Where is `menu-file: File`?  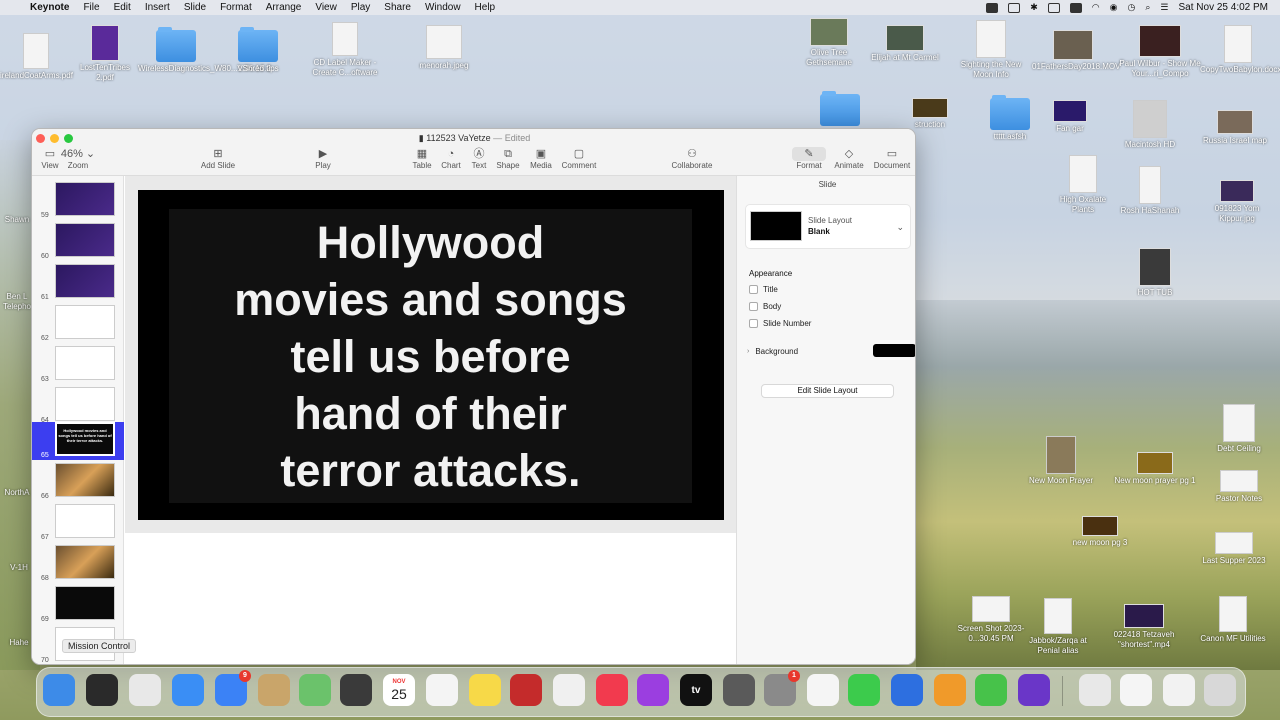 menu-file: File is located at coordinates (91, 7).